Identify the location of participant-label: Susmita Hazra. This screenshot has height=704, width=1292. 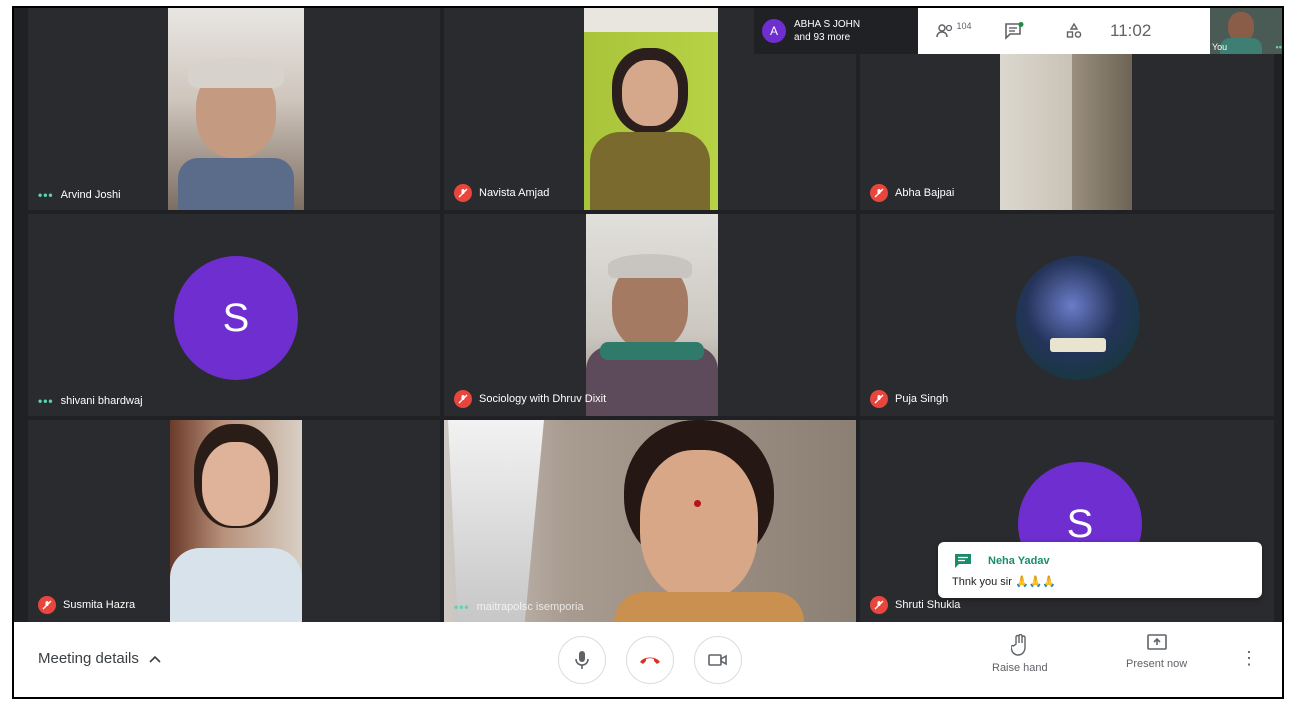
(86, 605).